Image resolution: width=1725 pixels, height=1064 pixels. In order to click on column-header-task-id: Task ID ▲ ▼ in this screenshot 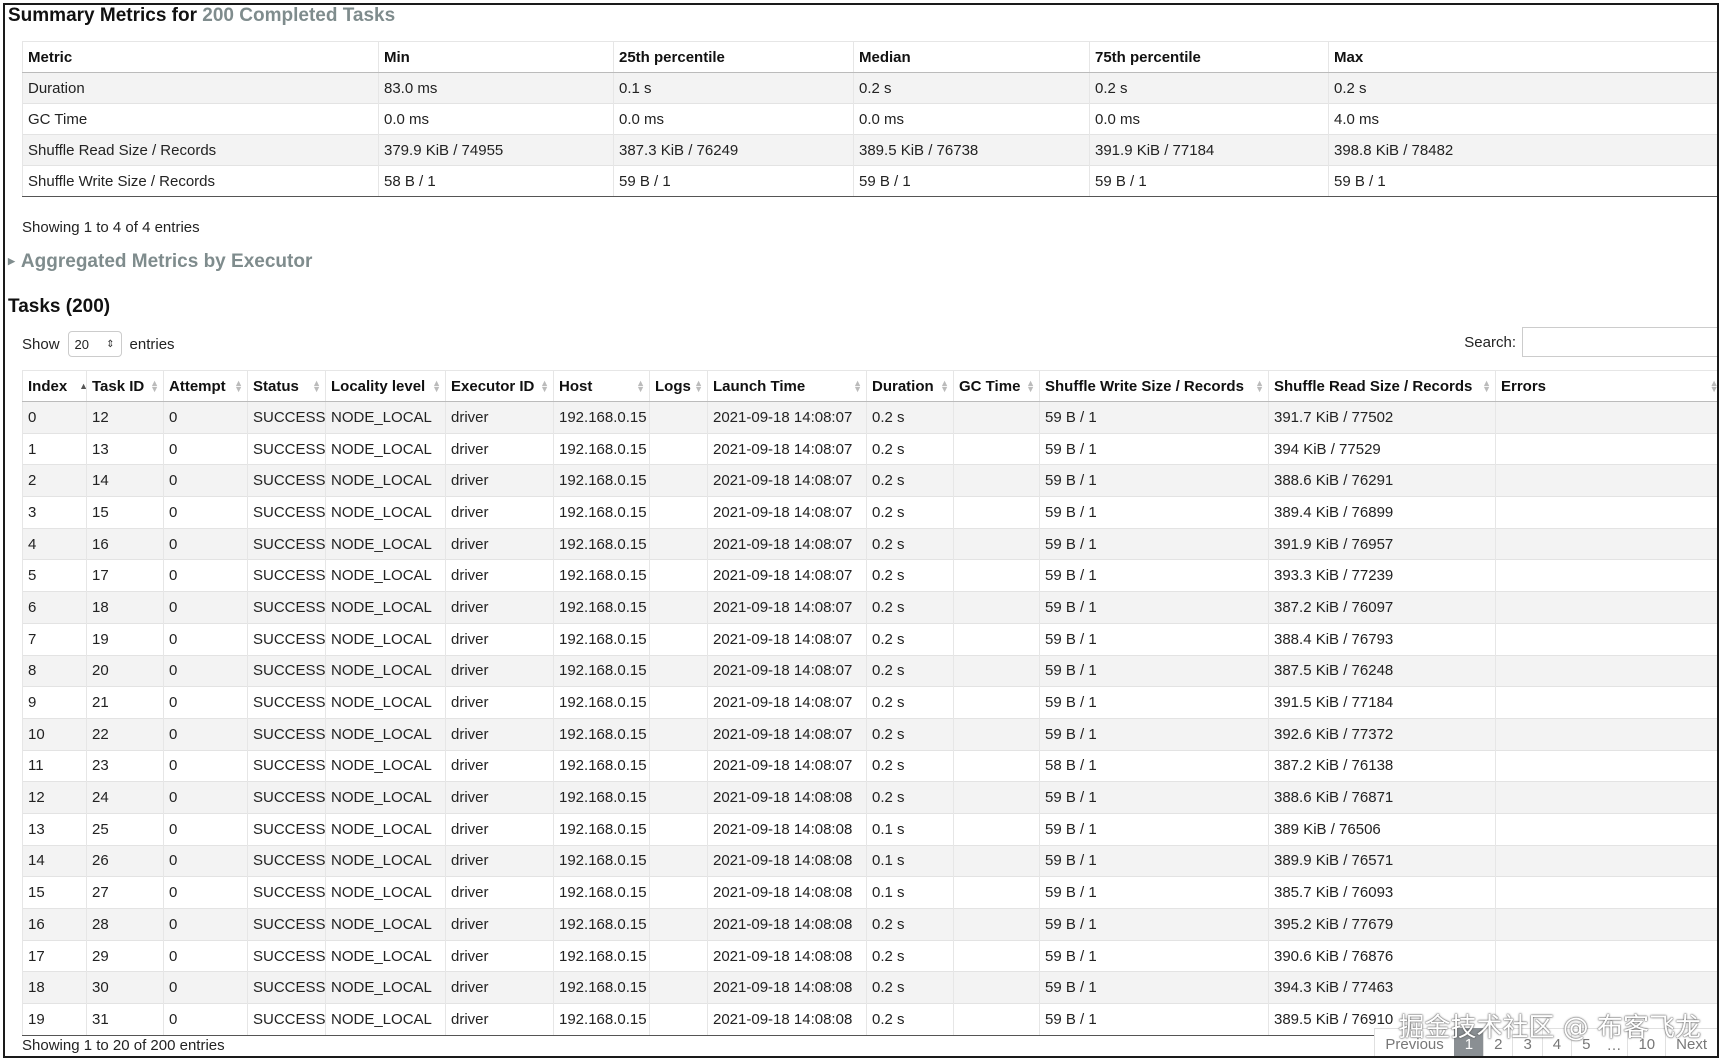, I will do `click(125, 386)`.